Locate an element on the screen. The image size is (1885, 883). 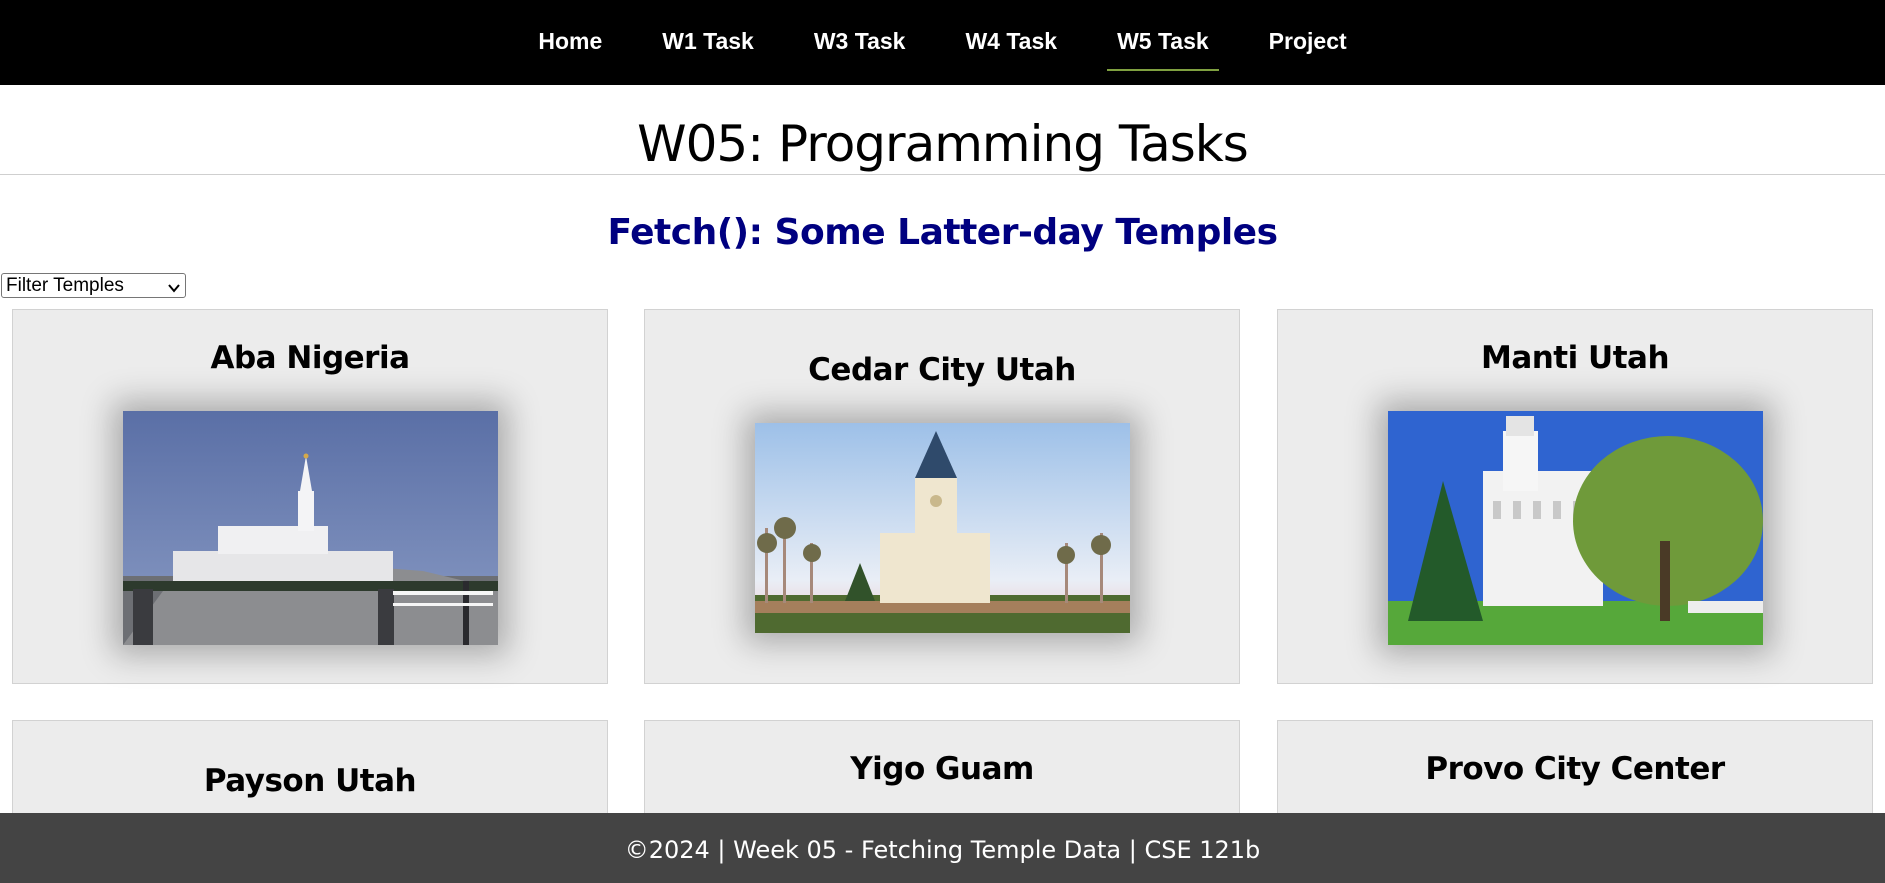
nav-link-w3-task: W3 Task is located at coordinates (860, 42).